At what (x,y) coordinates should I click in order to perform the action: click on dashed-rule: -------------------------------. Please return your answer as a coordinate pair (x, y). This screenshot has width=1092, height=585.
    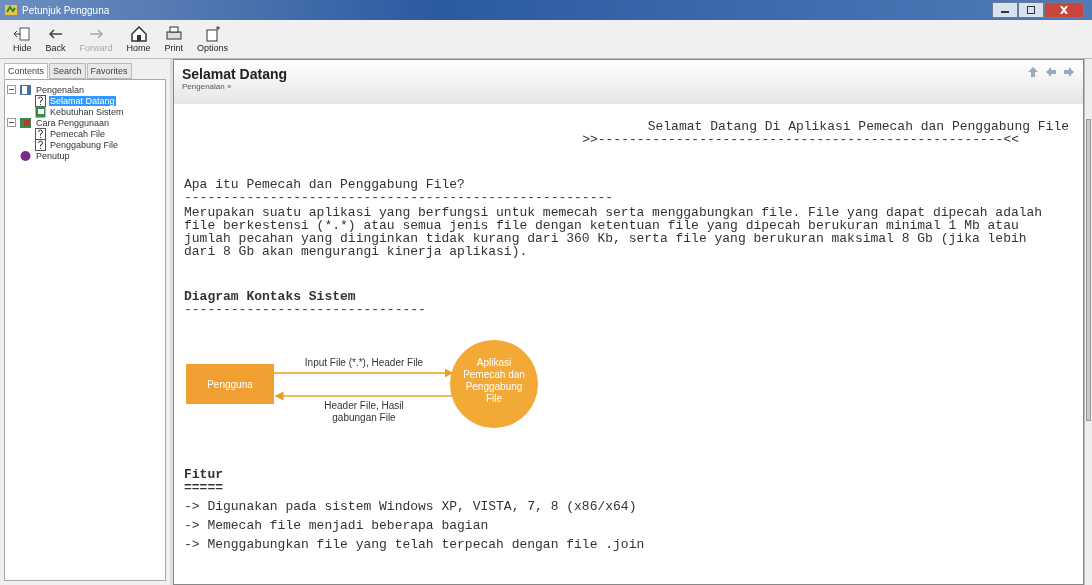
    Looking at the image, I should click on (305, 309).